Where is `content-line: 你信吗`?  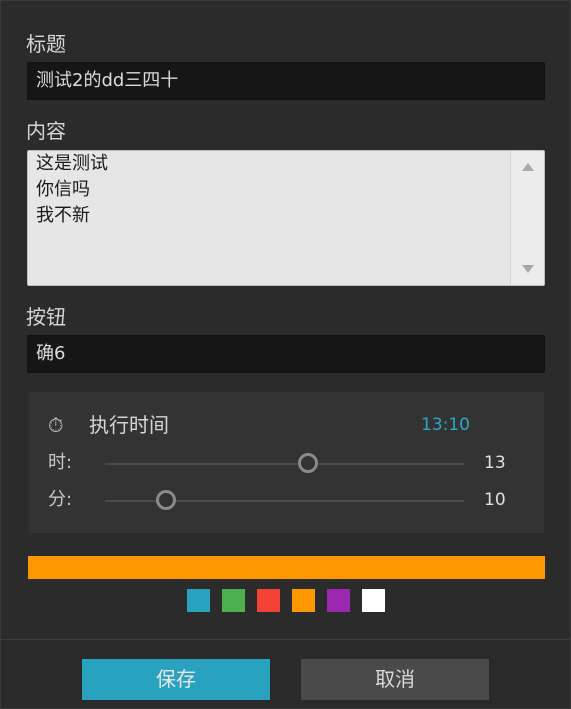 content-line: 你信吗 is located at coordinates (63, 189).